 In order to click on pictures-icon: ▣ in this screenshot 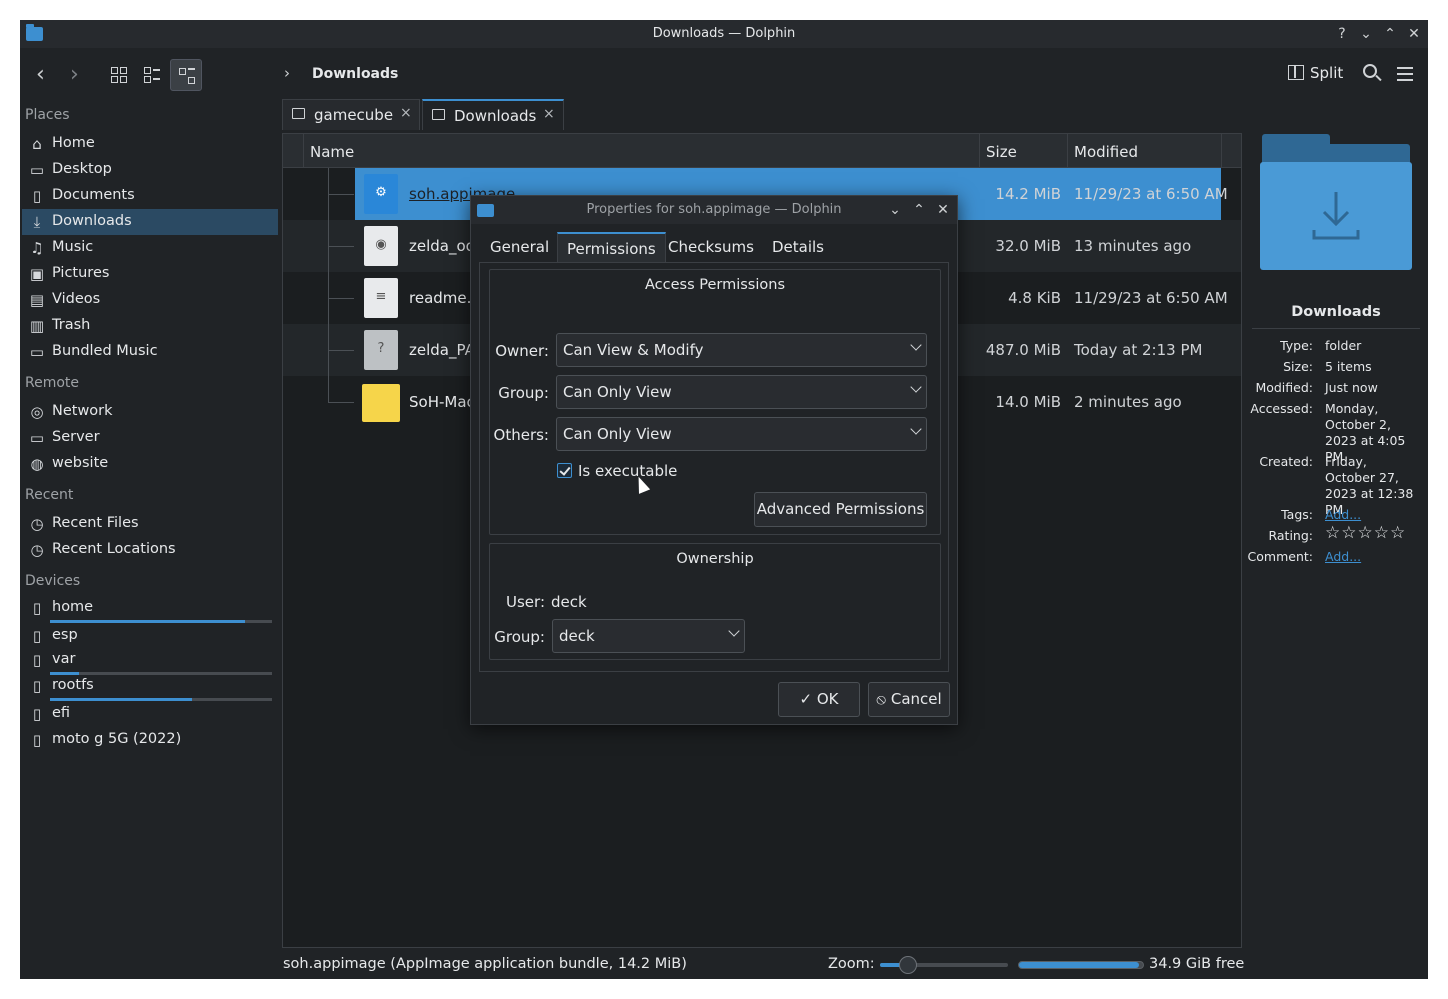, I will do `click(37, 274)`.